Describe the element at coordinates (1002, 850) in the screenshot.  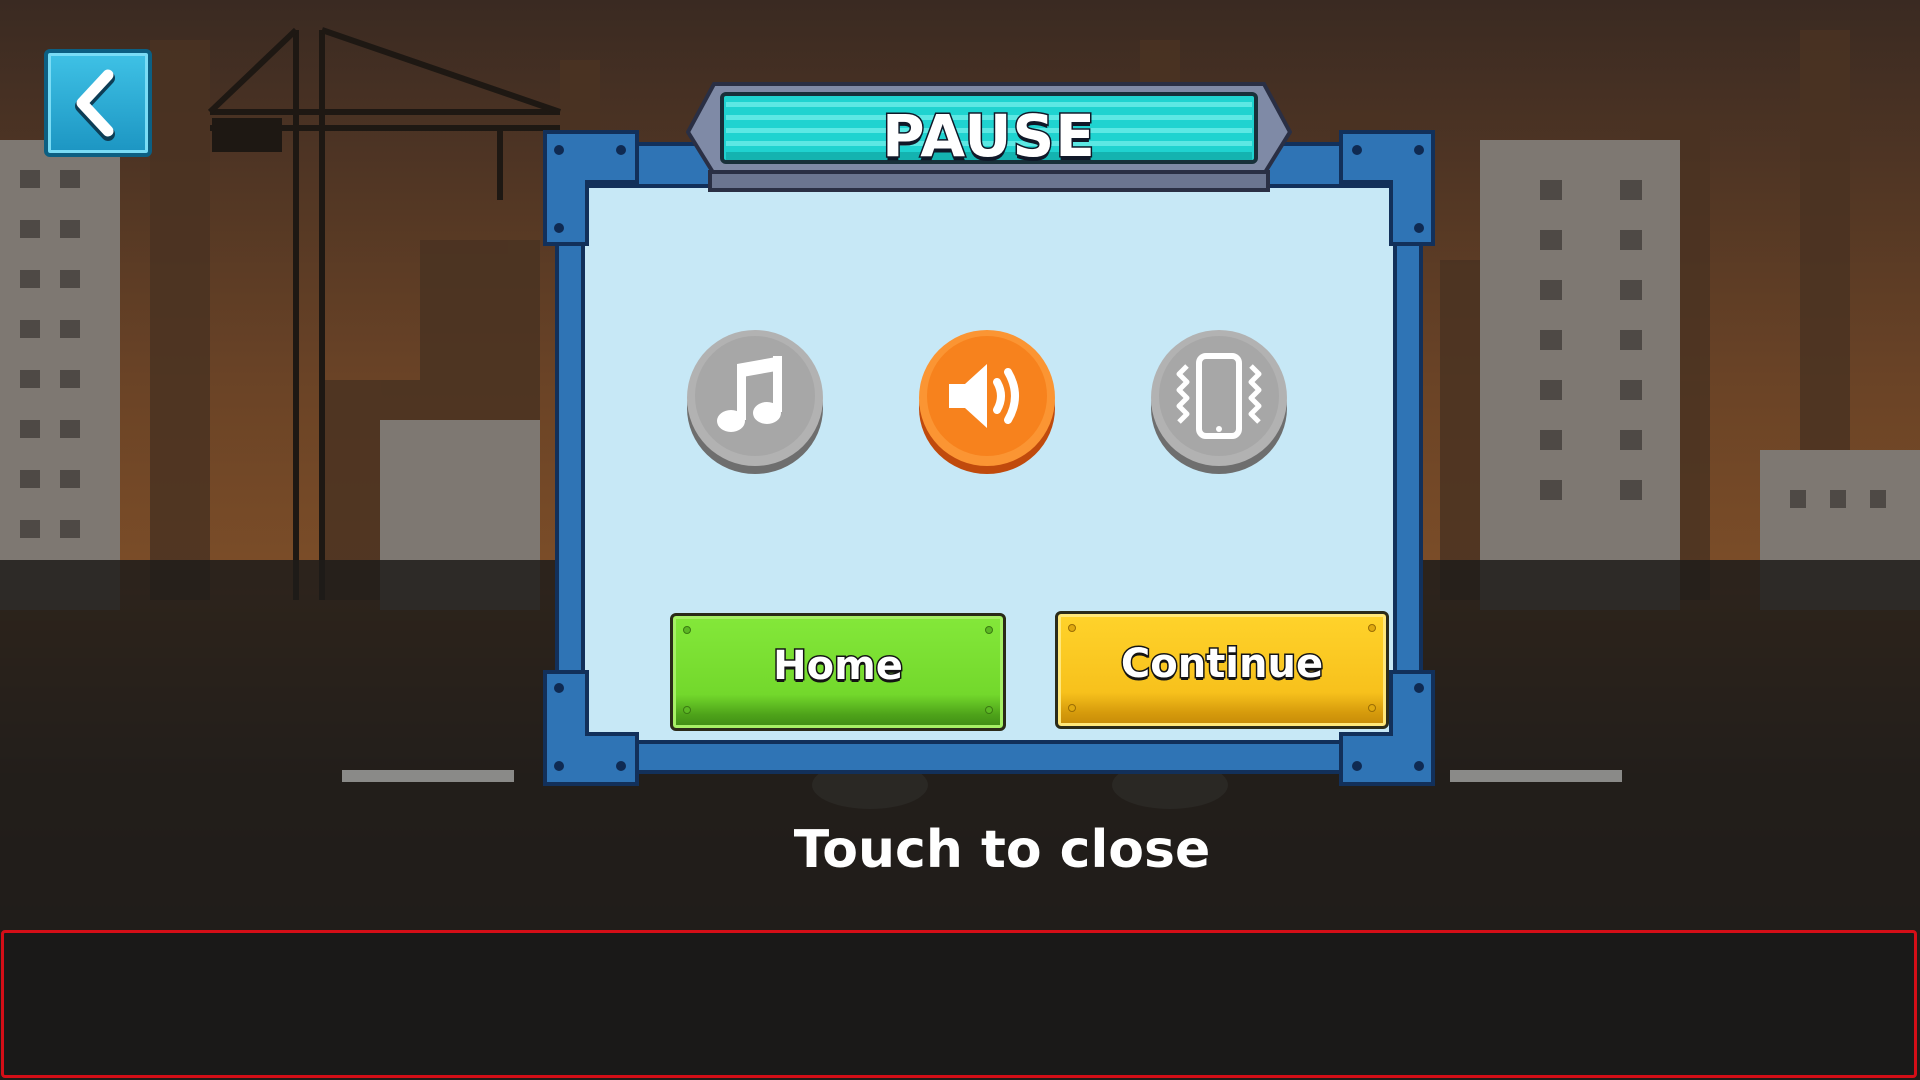
I see `touch-to-close-hint: Touch to close` at that location.